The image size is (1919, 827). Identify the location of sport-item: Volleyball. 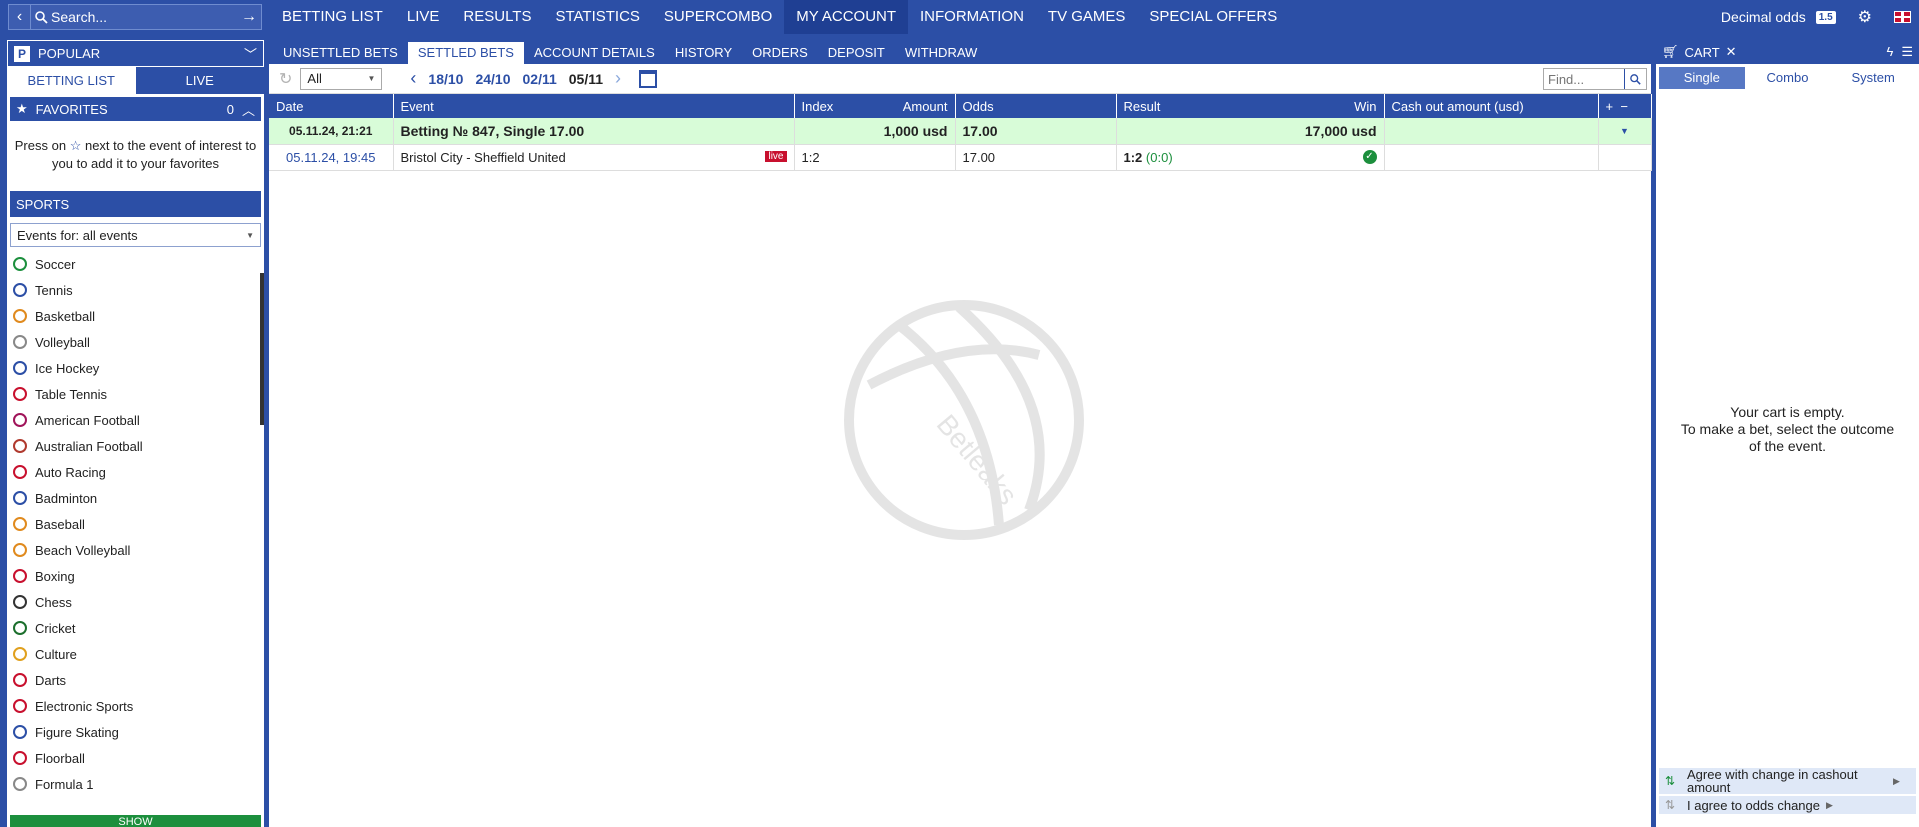
(138, 342).